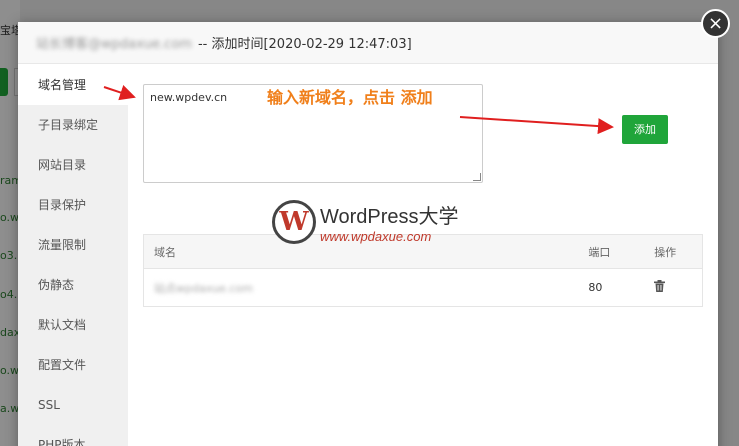 The width and height of the screenshot is (739, 446). I want to click on watermark-url: www.wpdaxue.com, so click(376, 236).